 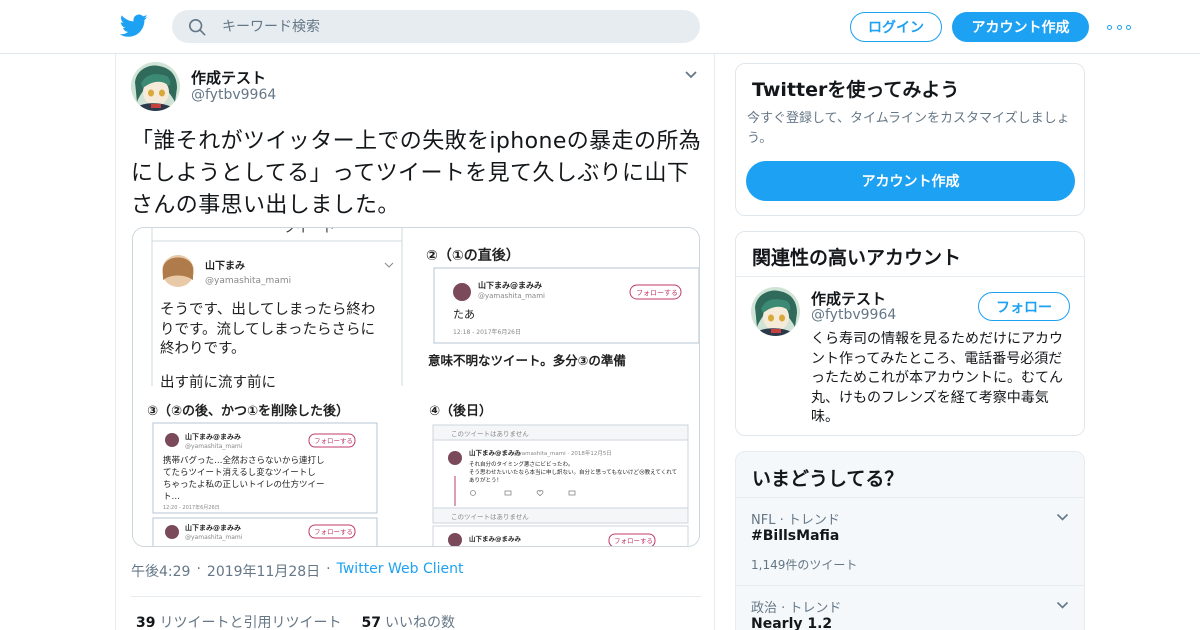 I want to click on likes-count: 57, so click(x=371, y=622).